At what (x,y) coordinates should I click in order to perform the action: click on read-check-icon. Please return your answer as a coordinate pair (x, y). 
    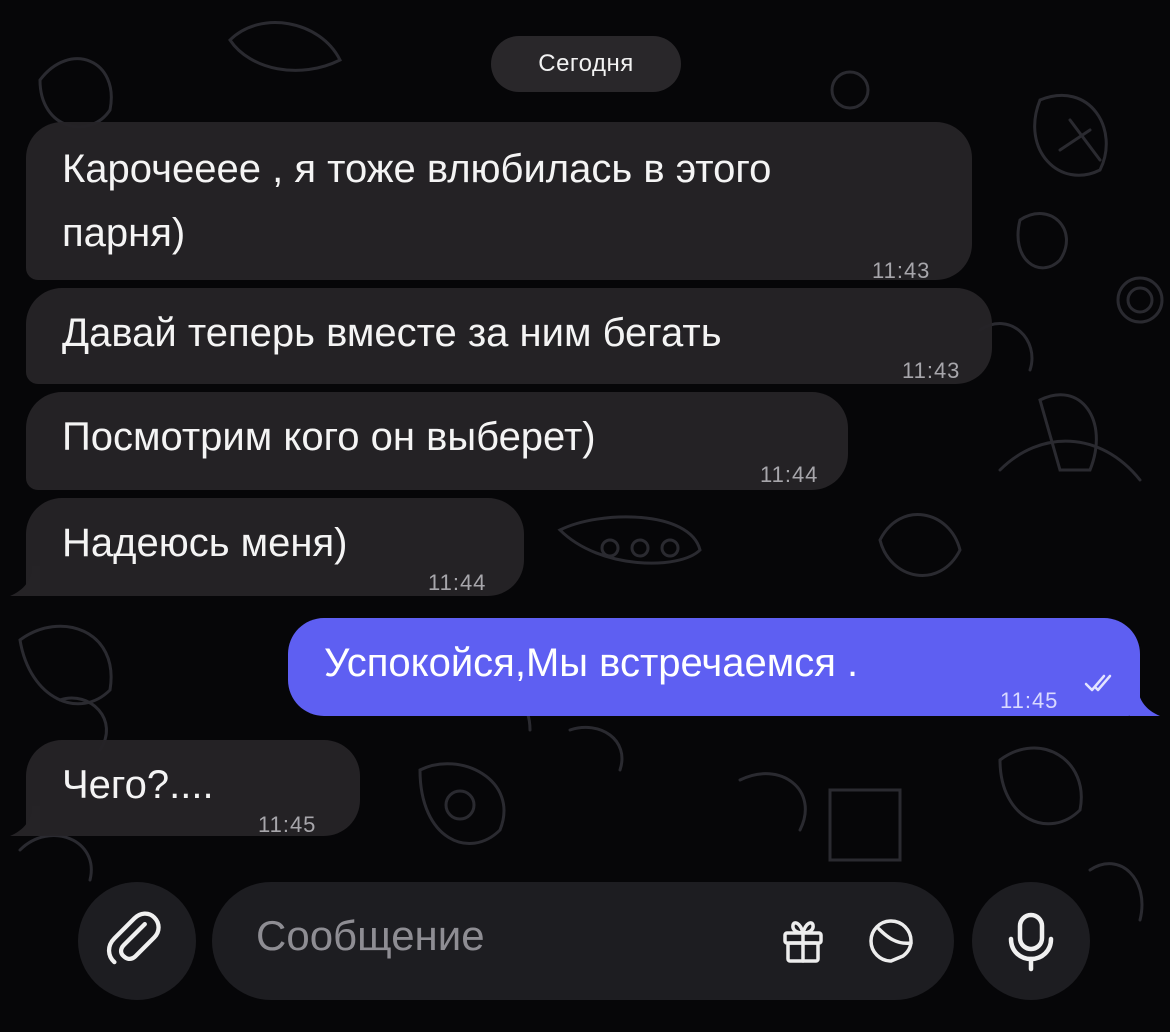
    Looking at the image, I should click on (1098, 683).